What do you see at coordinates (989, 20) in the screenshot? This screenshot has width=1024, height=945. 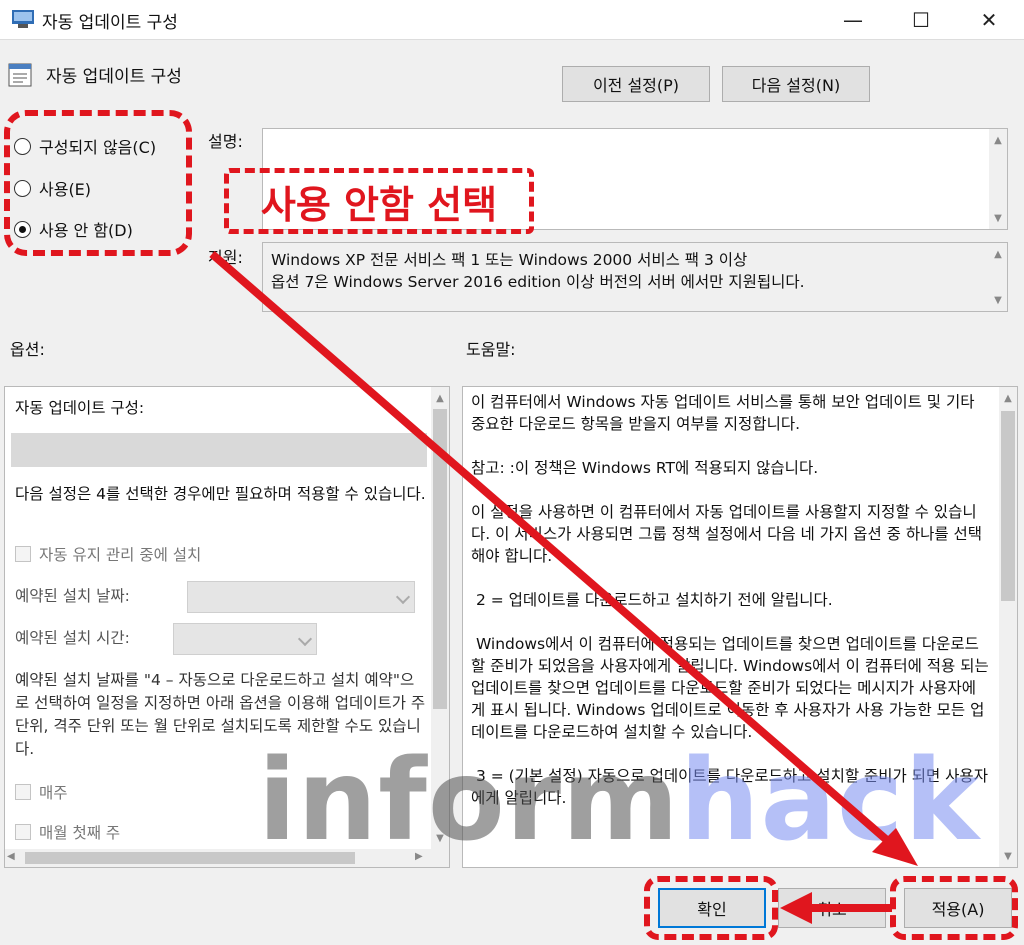 I see `close-button: ✕` at bounding box center [989, 20].